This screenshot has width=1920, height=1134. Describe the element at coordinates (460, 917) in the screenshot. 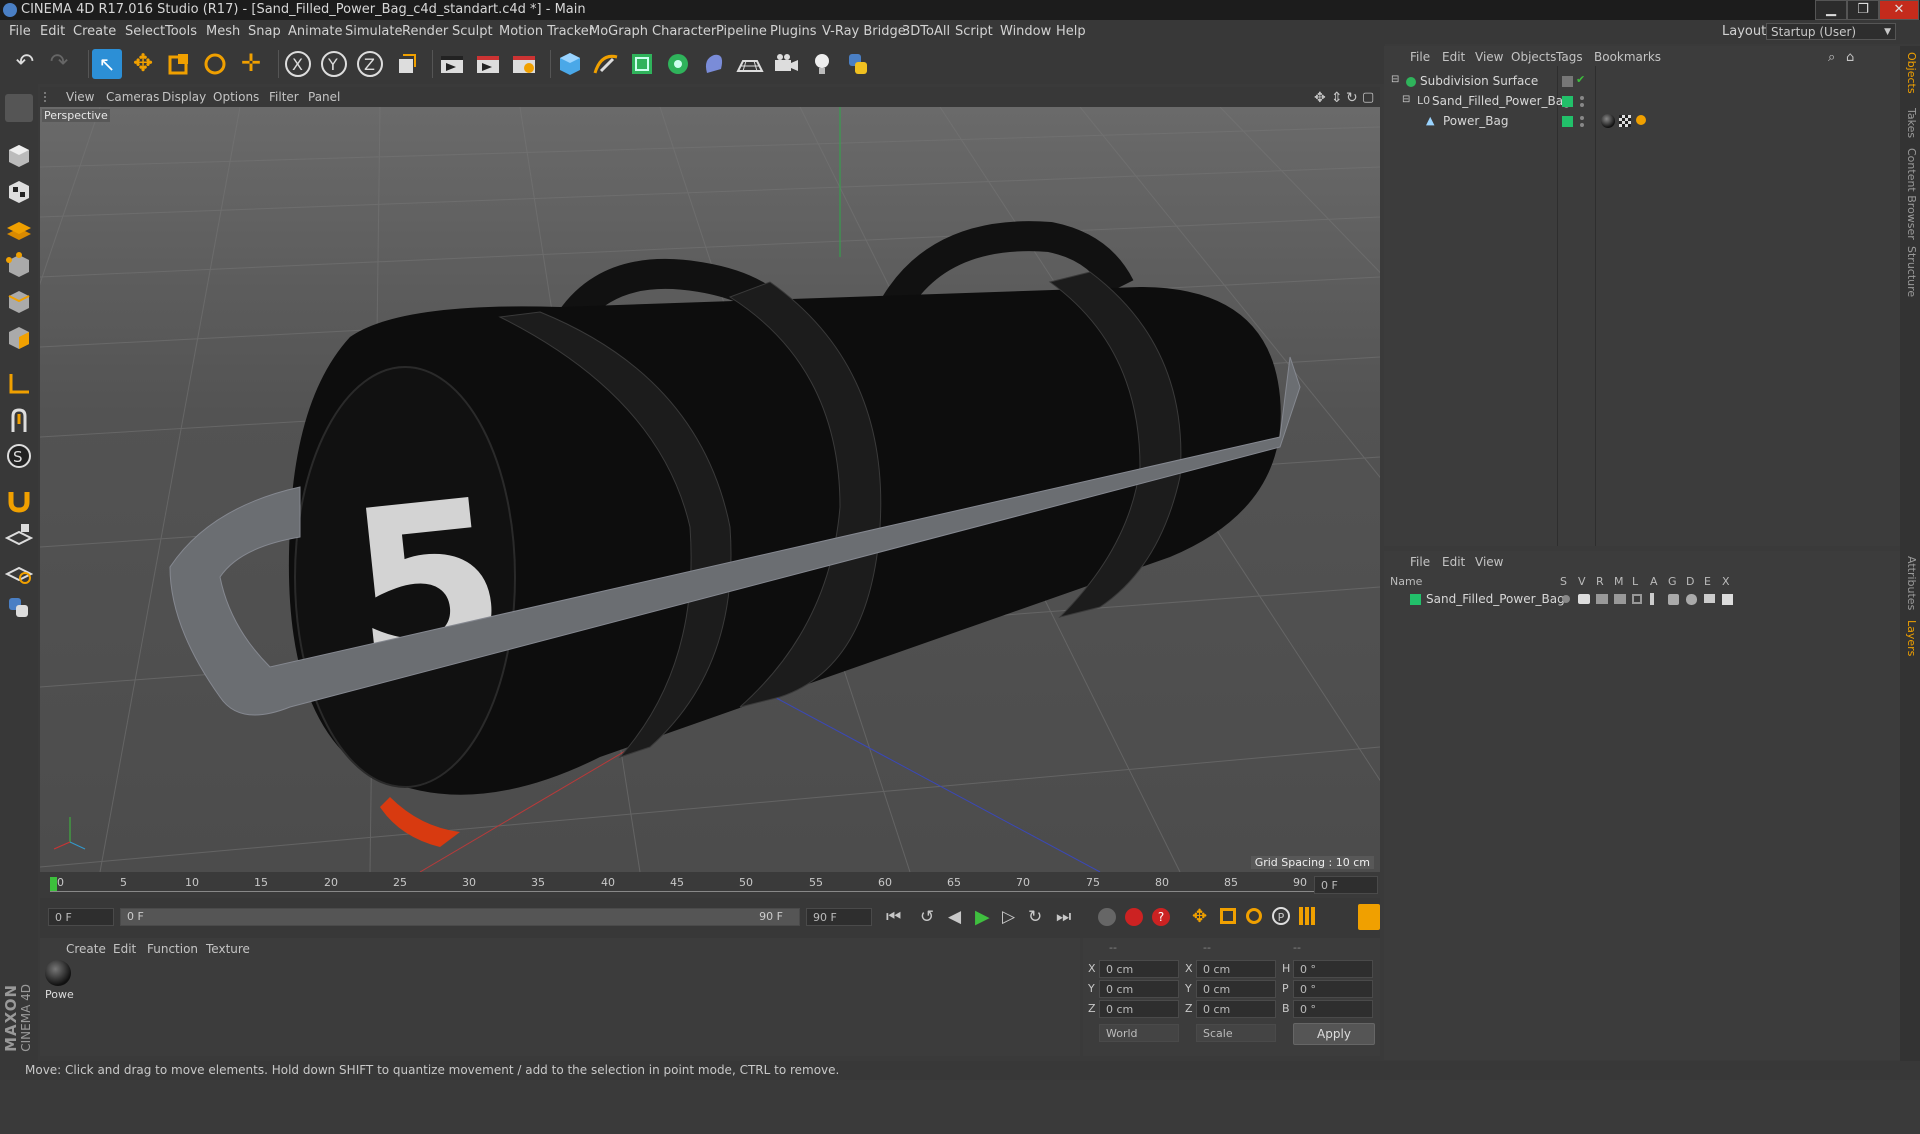

I see `range-slider: 0 F 90 F` at that location.